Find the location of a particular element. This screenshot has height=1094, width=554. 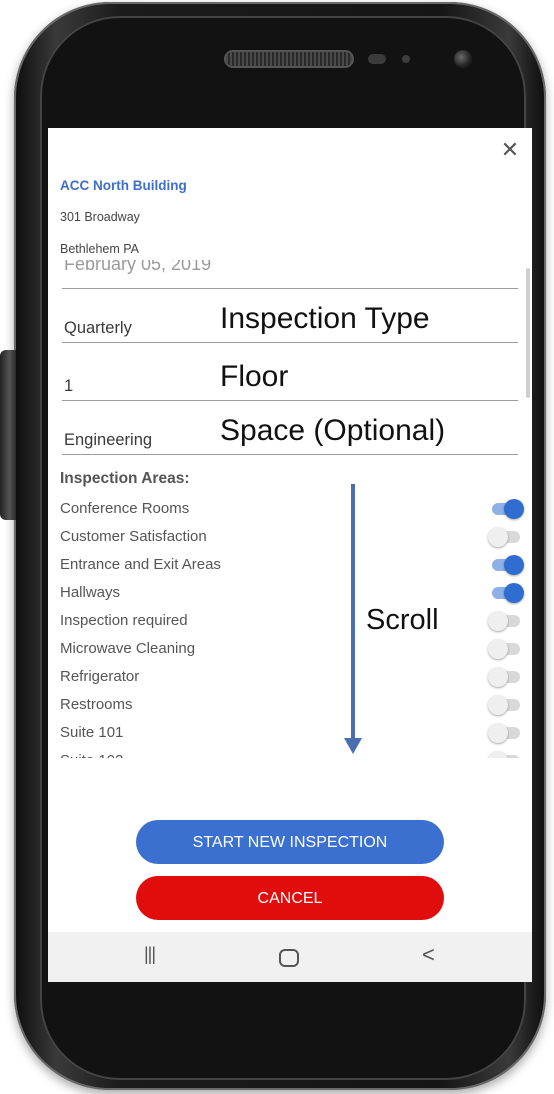

area-label: Suite 101 is located at coordinates (92, 732).